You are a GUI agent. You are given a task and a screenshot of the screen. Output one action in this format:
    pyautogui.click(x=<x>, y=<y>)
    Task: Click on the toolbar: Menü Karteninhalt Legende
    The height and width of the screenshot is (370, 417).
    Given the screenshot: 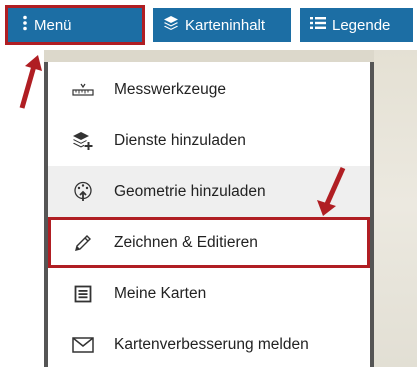 What is the action you would take?
    pyautogui.click(x=208, y=25)
    